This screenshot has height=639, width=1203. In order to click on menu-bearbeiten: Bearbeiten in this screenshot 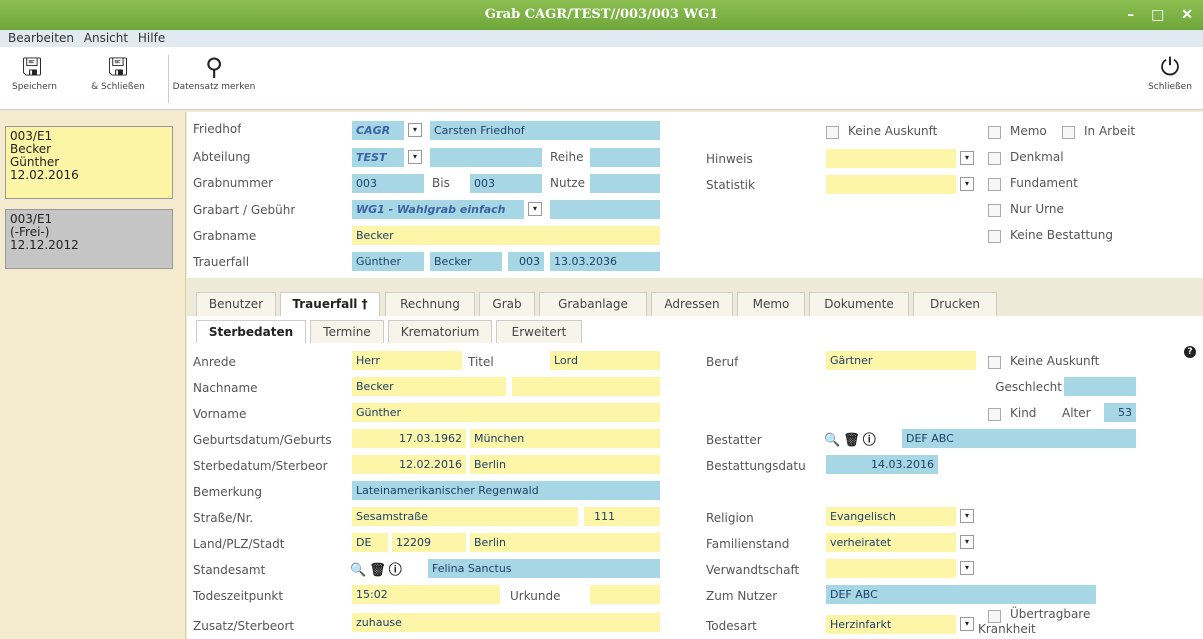, I will do `click(41, 38)`.